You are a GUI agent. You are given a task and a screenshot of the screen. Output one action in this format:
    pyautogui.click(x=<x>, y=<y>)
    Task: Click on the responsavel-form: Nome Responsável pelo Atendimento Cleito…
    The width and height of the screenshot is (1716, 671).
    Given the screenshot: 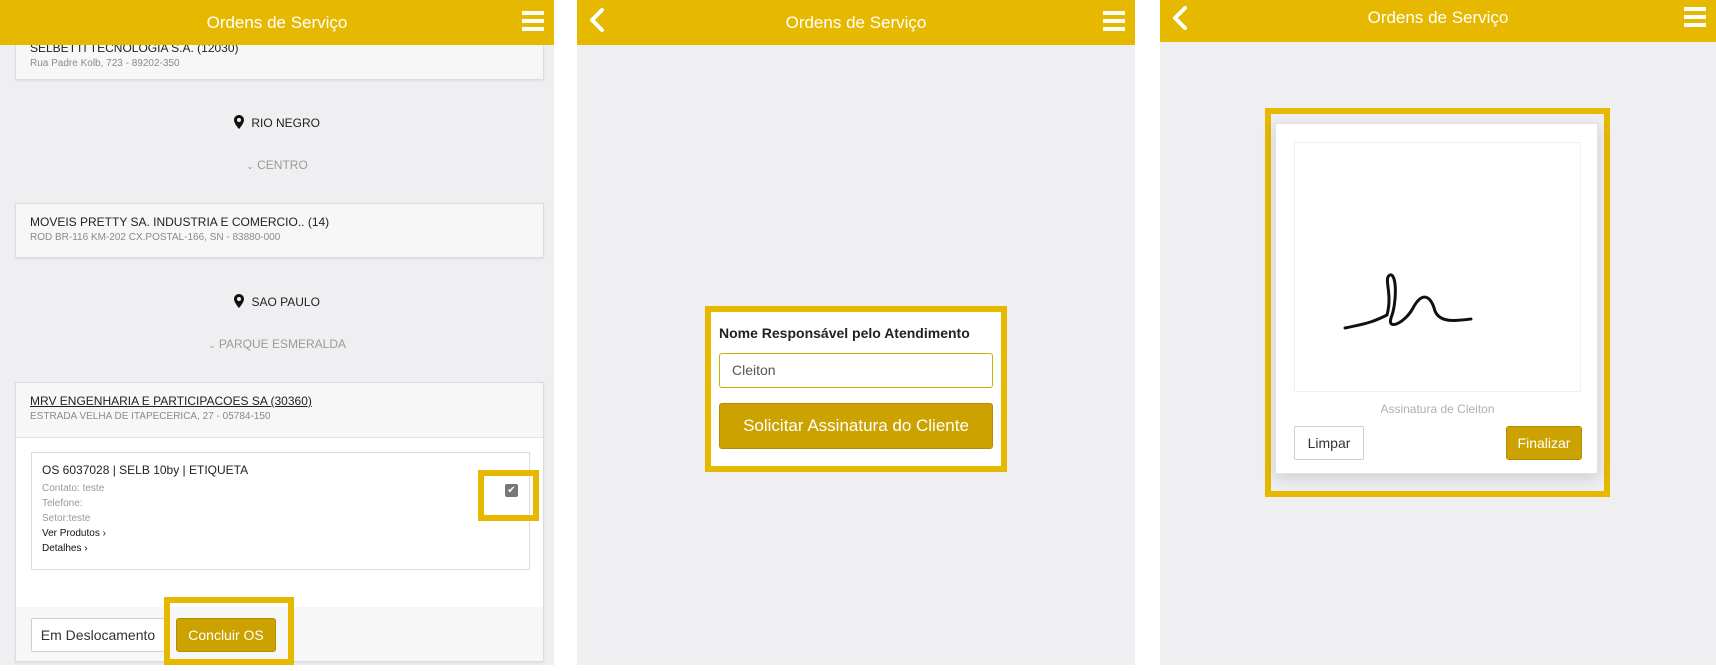 What is the action you would take?
    pyautogui.click(x=856, y=389)
    